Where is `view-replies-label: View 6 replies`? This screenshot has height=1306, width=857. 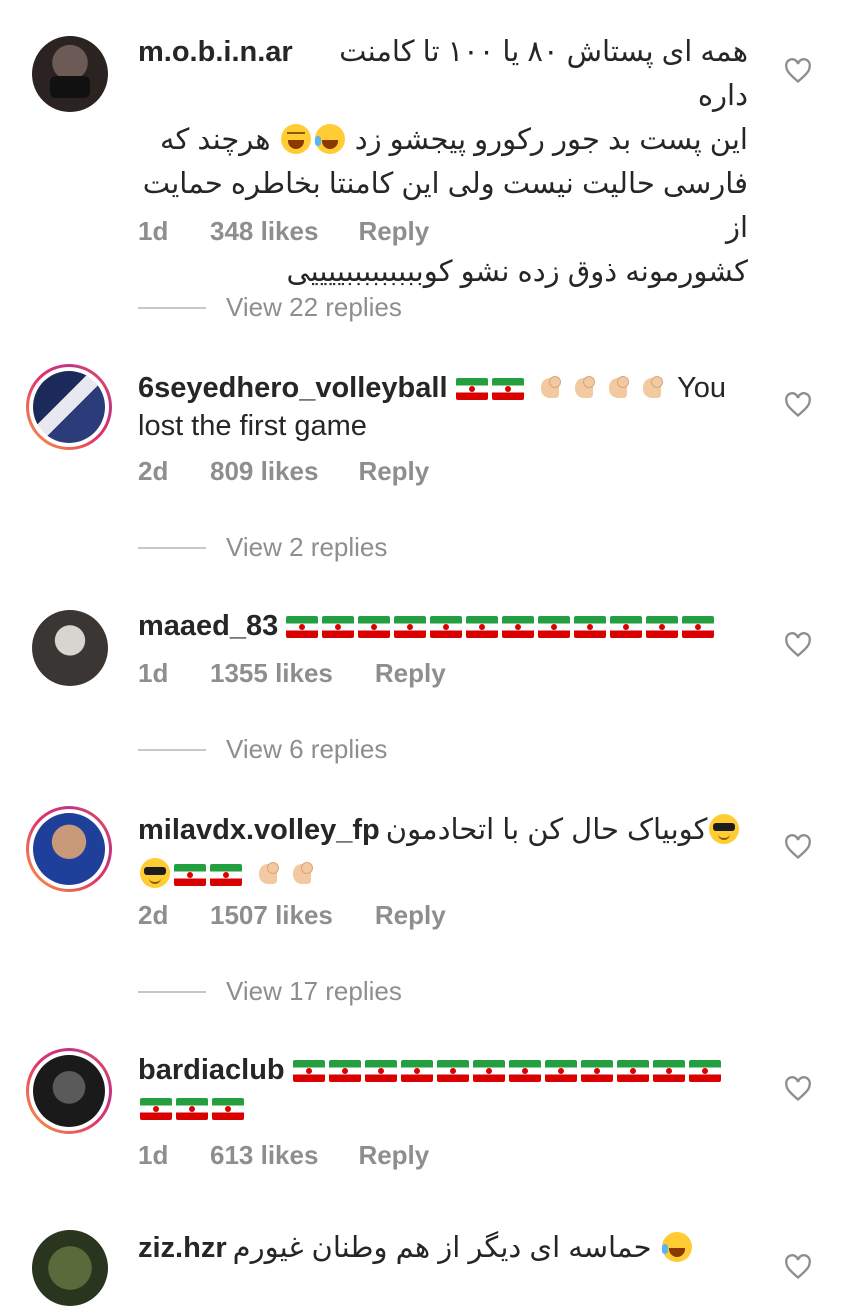 view-replies-label: View 6 replies is located at coordinates (307, 749).